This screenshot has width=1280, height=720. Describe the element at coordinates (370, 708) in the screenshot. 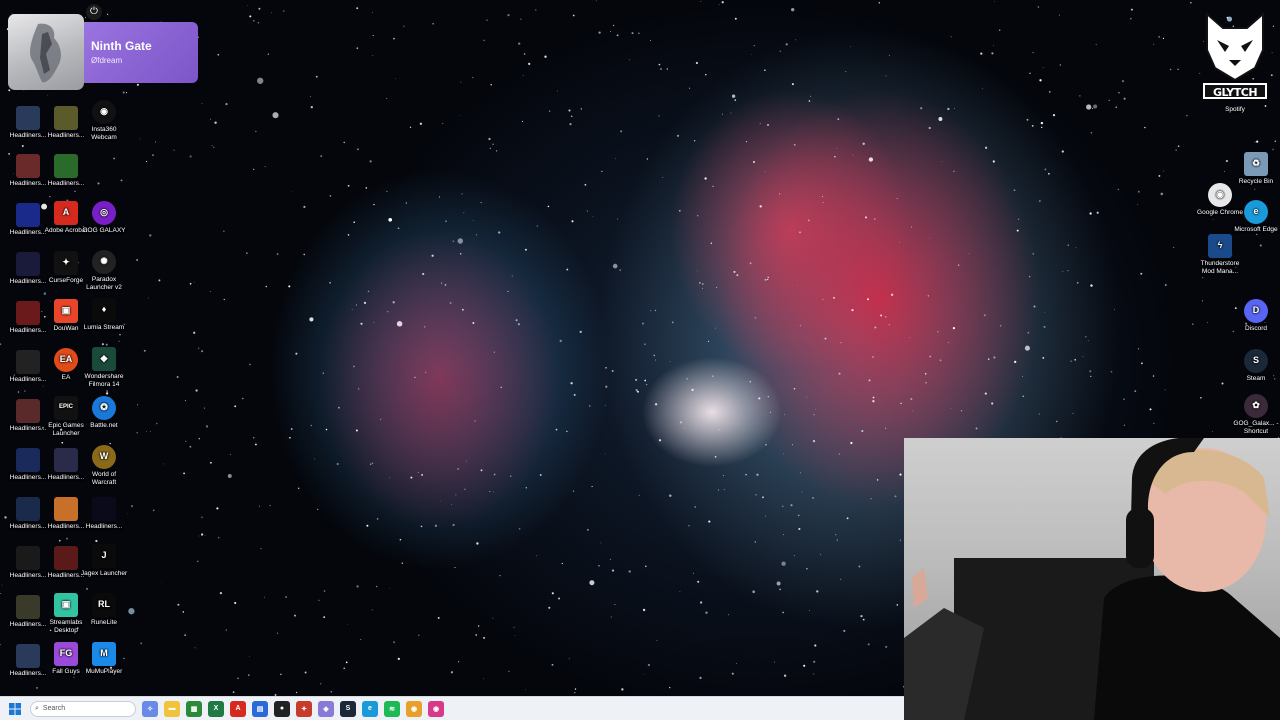

I see `taskbar-edge-icon: e` at that location.